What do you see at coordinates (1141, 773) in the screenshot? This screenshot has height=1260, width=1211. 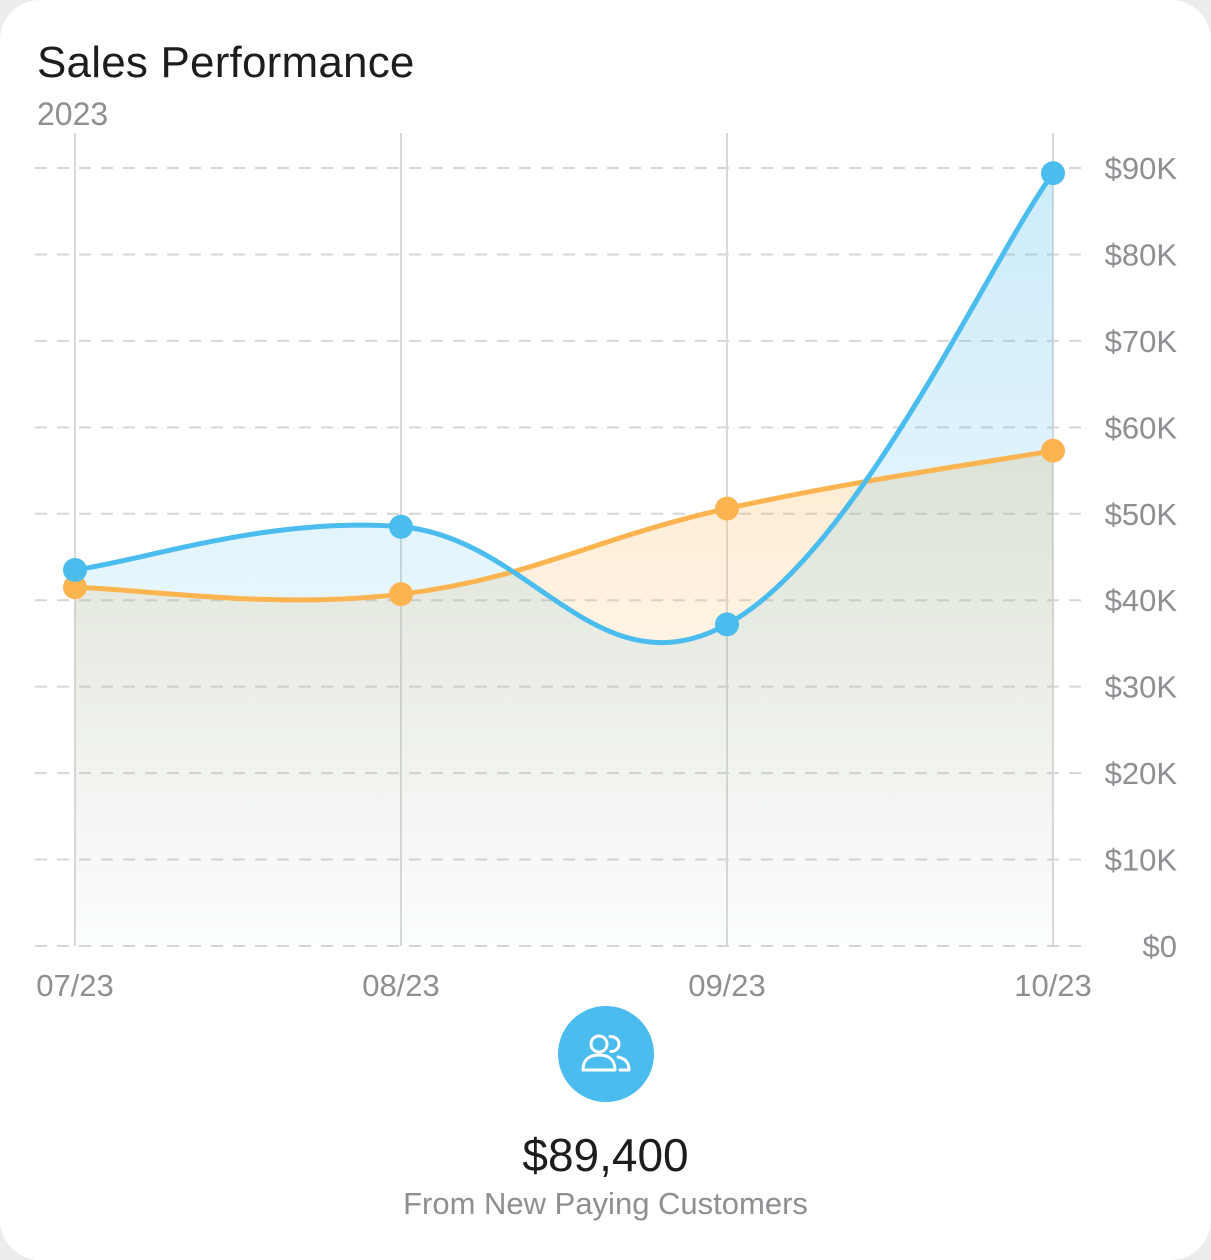 I see `y-tick-label: $20K` at bounding box center [1141, 773].